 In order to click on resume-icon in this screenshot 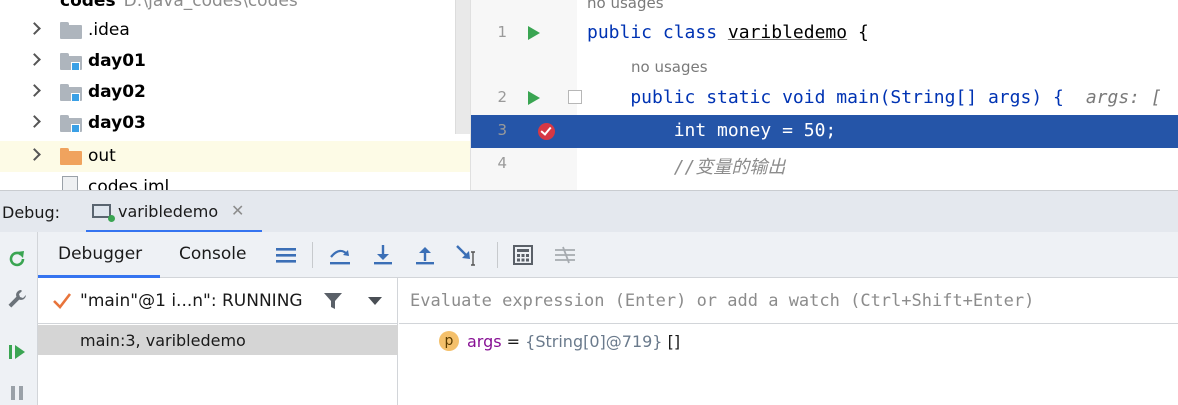, I will do `click(17, 352)`.